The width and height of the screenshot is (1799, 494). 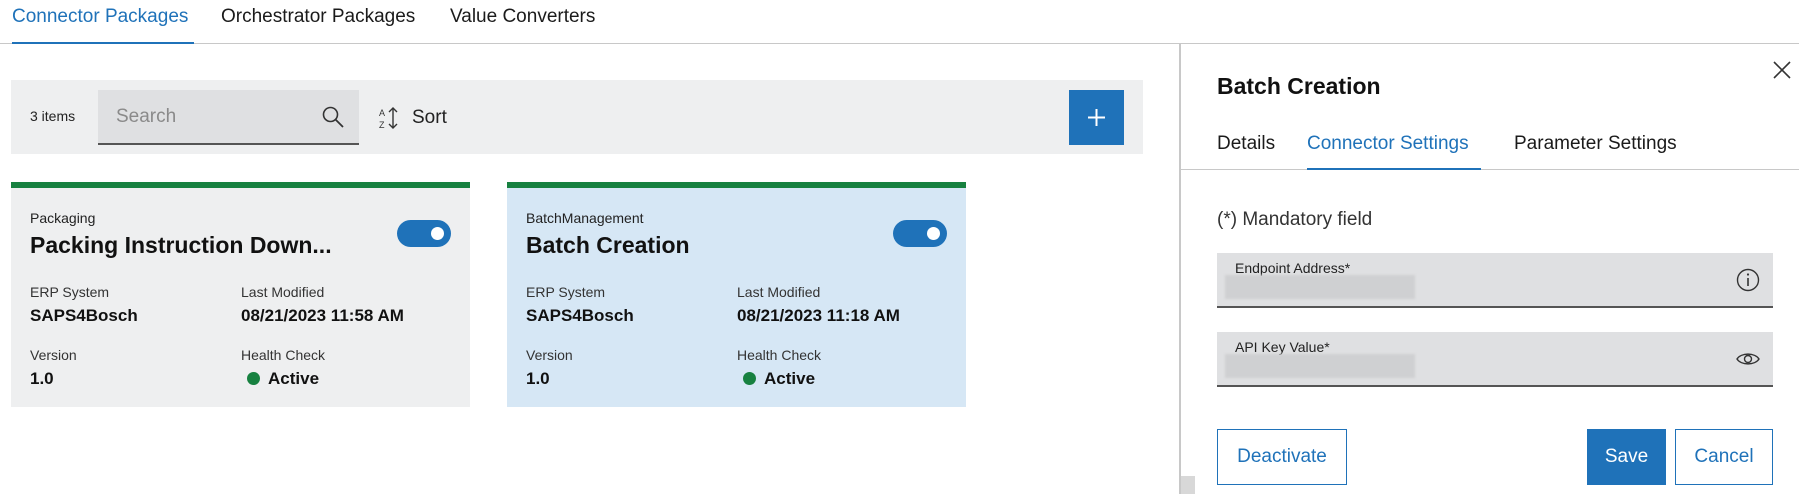 I want to click on svg-text: A, so click(x=382, y=113).